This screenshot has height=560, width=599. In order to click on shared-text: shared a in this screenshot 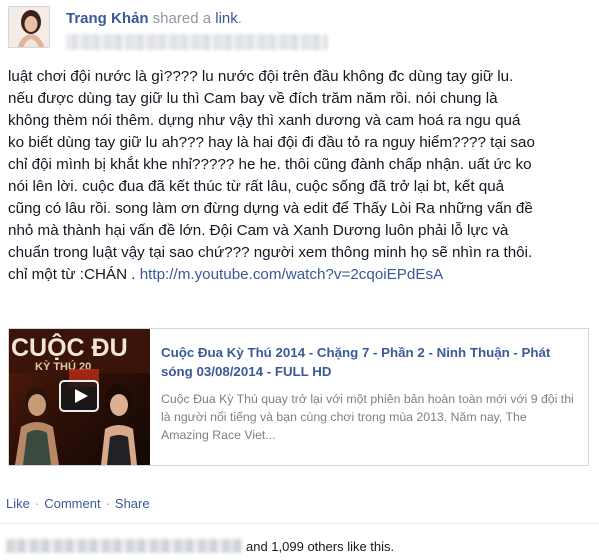, I will do `click(182, 18)`.